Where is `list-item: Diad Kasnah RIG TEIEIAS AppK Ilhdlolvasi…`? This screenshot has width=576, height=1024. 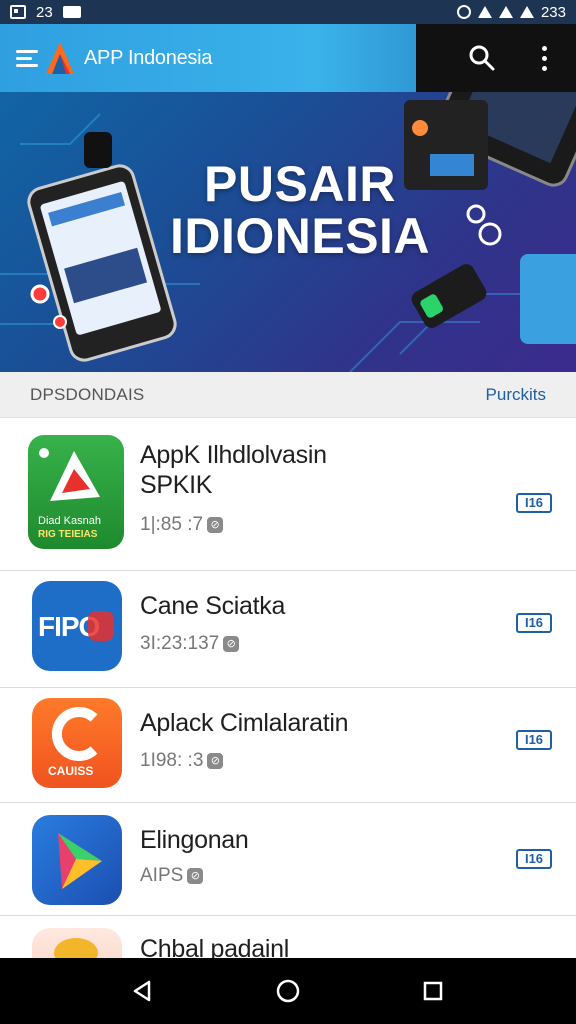 list-item: Diad Kasnah RIG TEIEIAS AppK Ilhdlolvasi… is located at coordinates (288, 494).